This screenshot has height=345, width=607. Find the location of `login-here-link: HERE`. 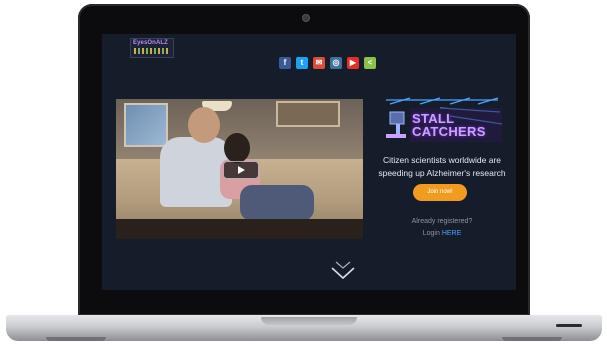

login-here-link: HERE is located at coordinates (451, 233).